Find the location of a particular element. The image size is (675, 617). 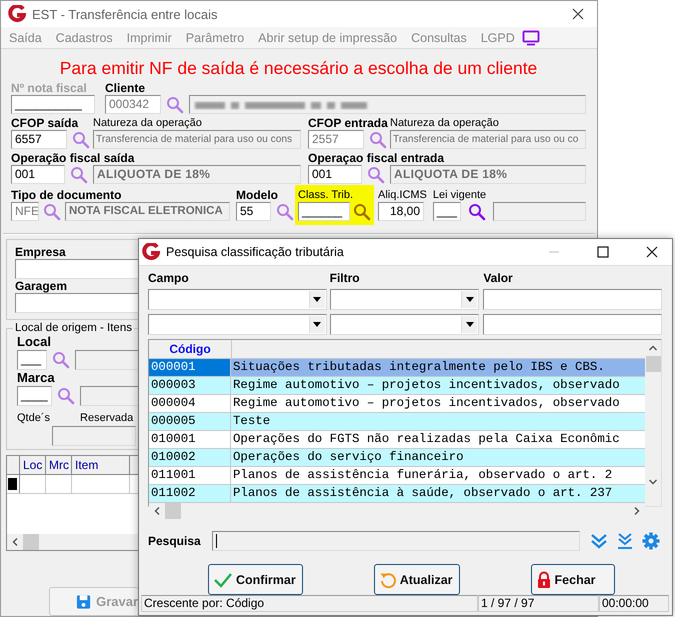

table-row: 000004 Regime automotivo – projetos incentivados, observado is located at coordinates (397, 404).